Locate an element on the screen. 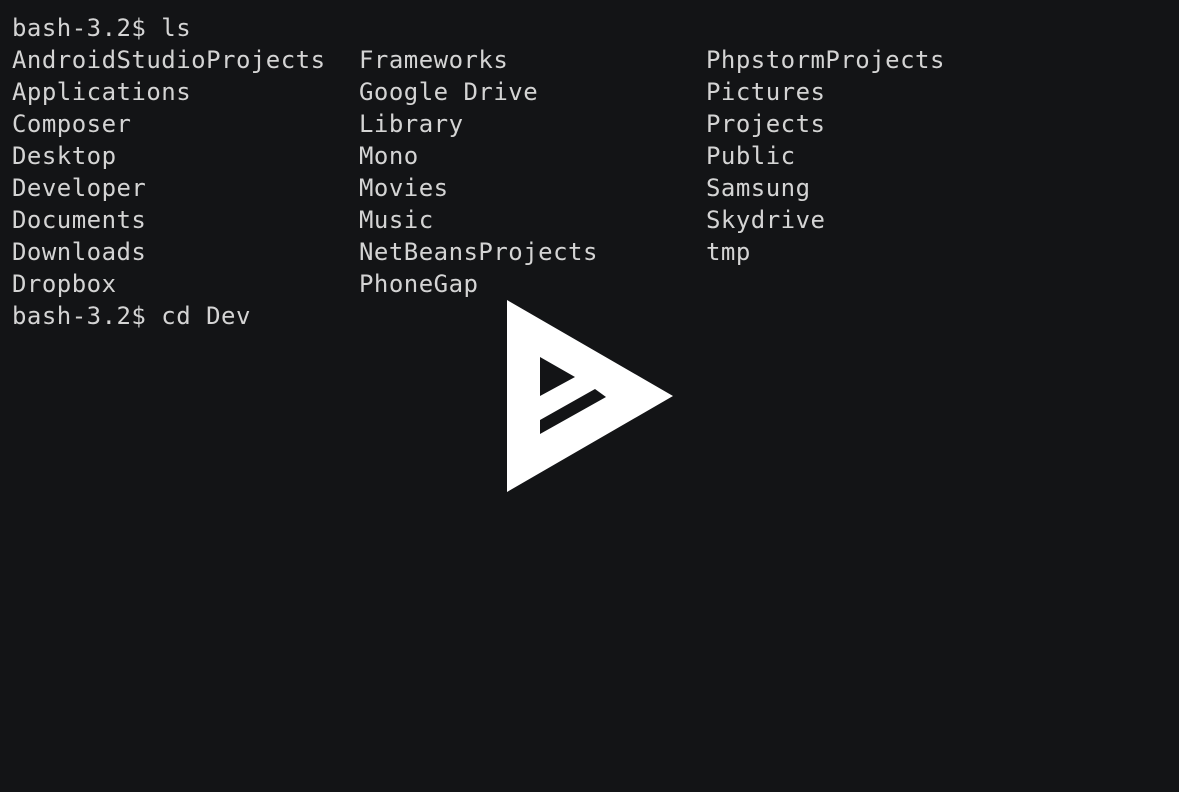  listing-item: Frameworks is located at coordinates (434, 60).